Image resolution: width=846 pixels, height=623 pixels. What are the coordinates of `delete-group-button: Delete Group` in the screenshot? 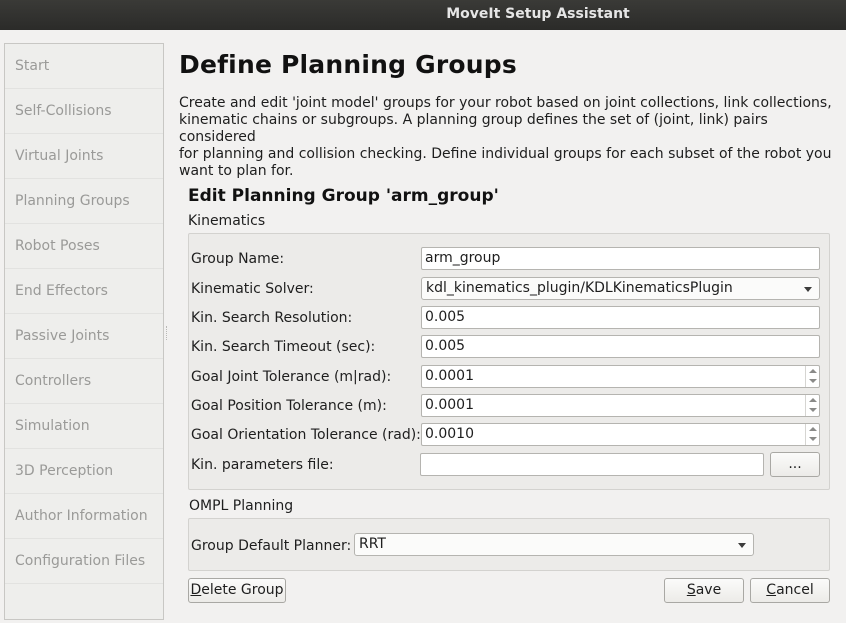 It's located at (237, 590).